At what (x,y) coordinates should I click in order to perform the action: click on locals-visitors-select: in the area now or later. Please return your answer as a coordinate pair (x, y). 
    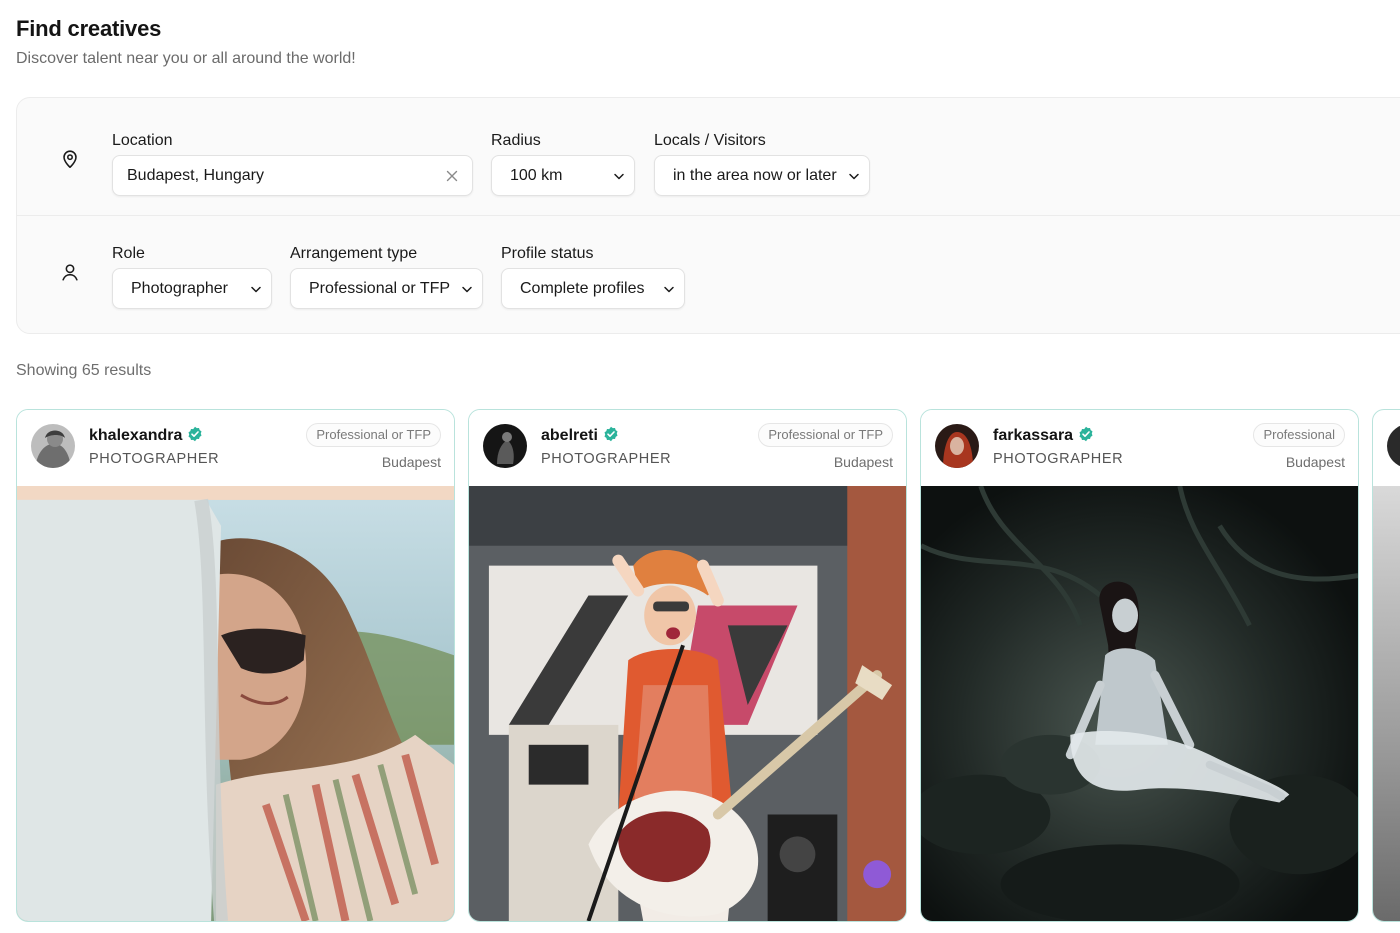
    Looking at the image, I should click on (762, 175).